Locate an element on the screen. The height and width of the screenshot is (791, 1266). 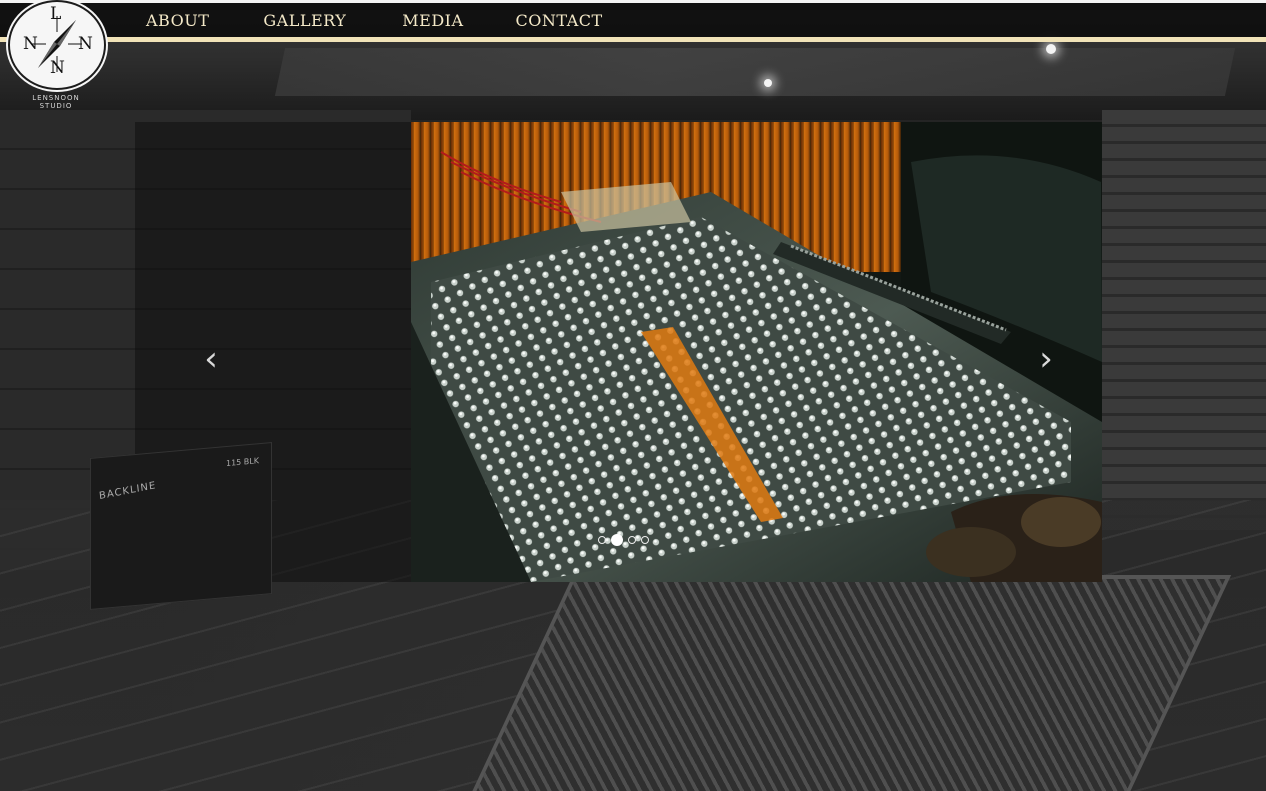
nav-item-contact: CONTACT is located at coordinates (559, 20).